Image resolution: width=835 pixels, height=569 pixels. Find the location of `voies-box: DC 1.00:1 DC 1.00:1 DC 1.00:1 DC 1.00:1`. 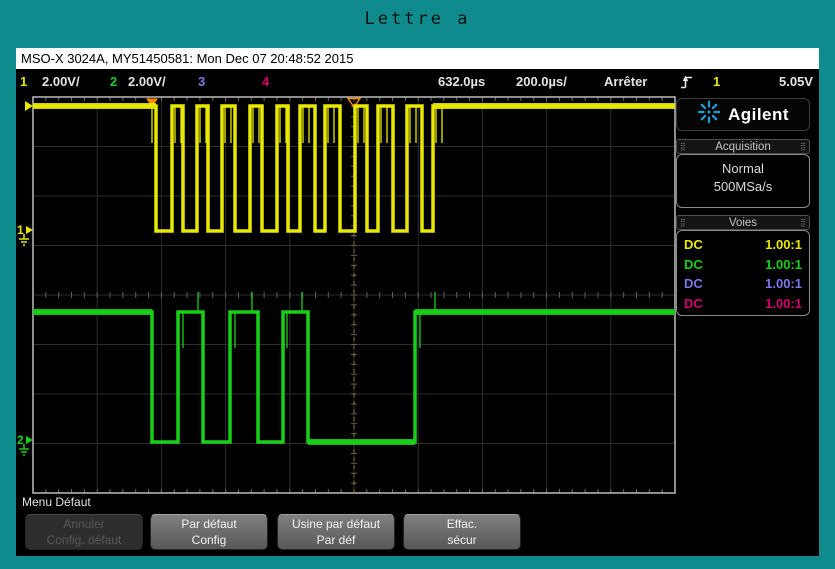

voies-box: DC 1.00:1 DC 1.00:1 DC 1.00:1 DC 1.00:1 is located at coordinates (743, 273).